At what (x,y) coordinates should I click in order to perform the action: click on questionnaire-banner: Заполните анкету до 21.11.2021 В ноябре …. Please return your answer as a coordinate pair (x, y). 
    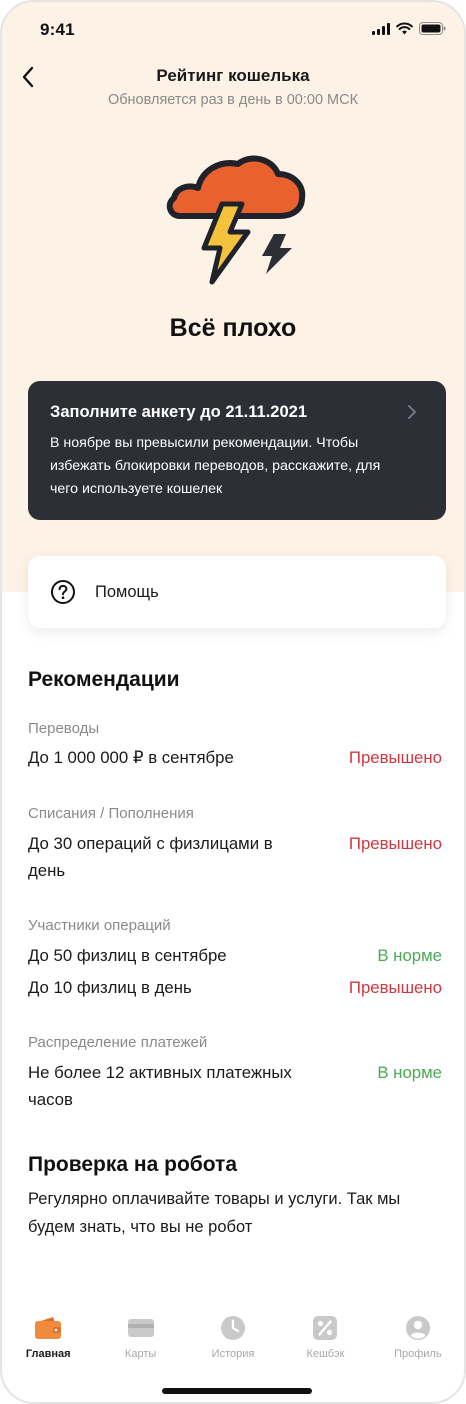
    Looking at the image, I should click on (237, 450).